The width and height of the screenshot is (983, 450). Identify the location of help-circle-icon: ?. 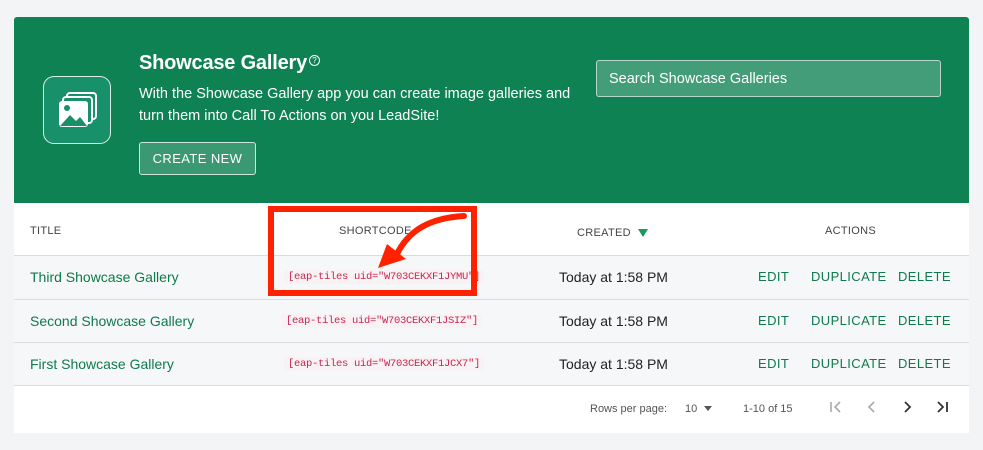
(315, 60).